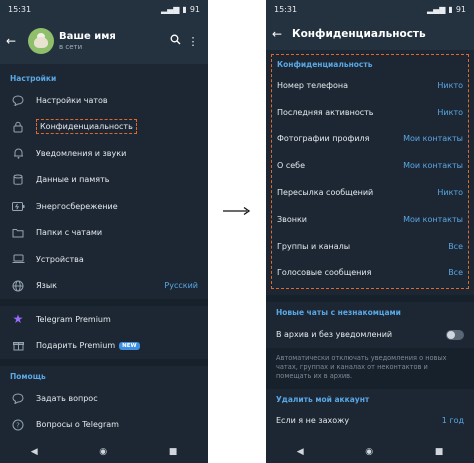 Image resolution: width=474 pixels, height=463 pixels. I want to click on language-value: Русский, so click(181, 286).